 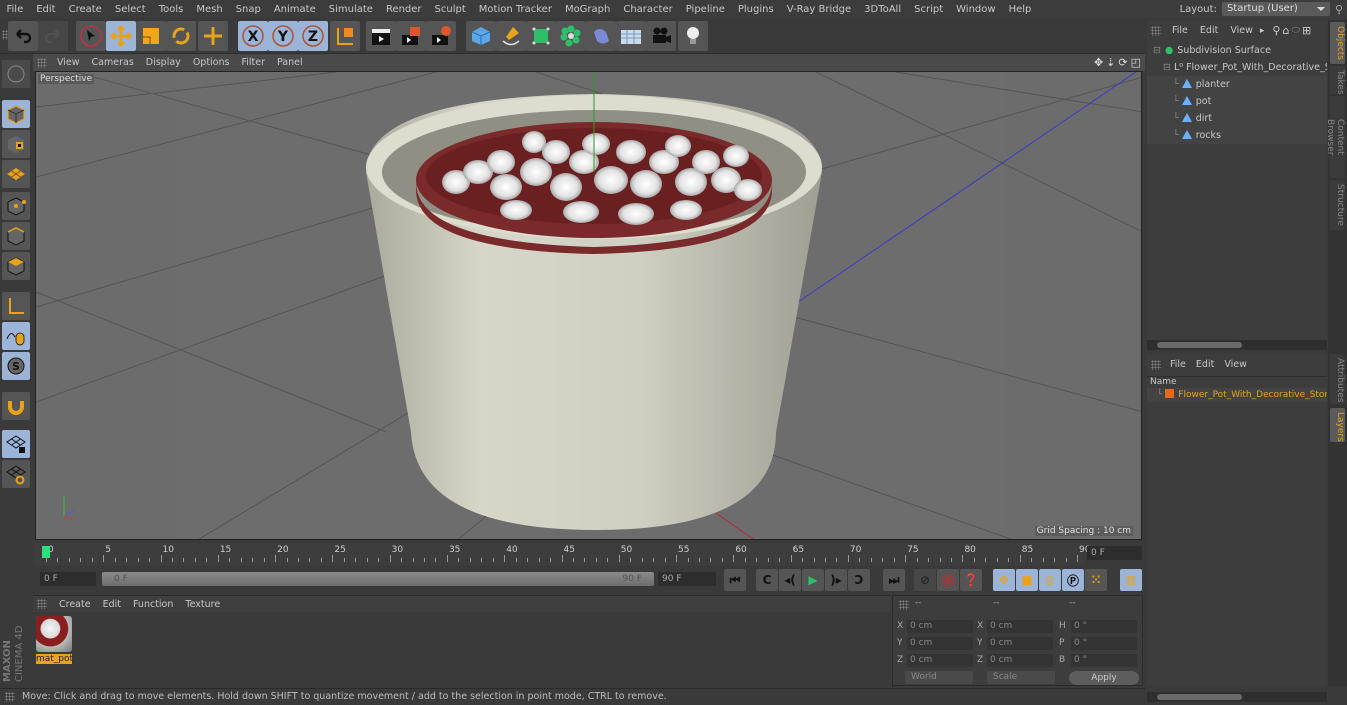 I want to click on texture-mode-button, so click(x=16, y=144).